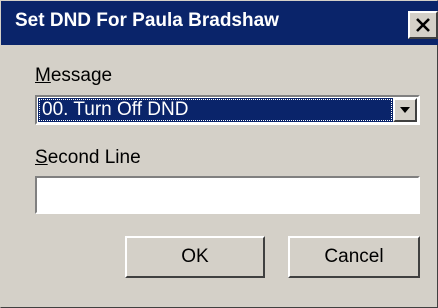  Describe the element at coordinates (74, 75) in the screenshot. I see `message-label: Message` at that location.